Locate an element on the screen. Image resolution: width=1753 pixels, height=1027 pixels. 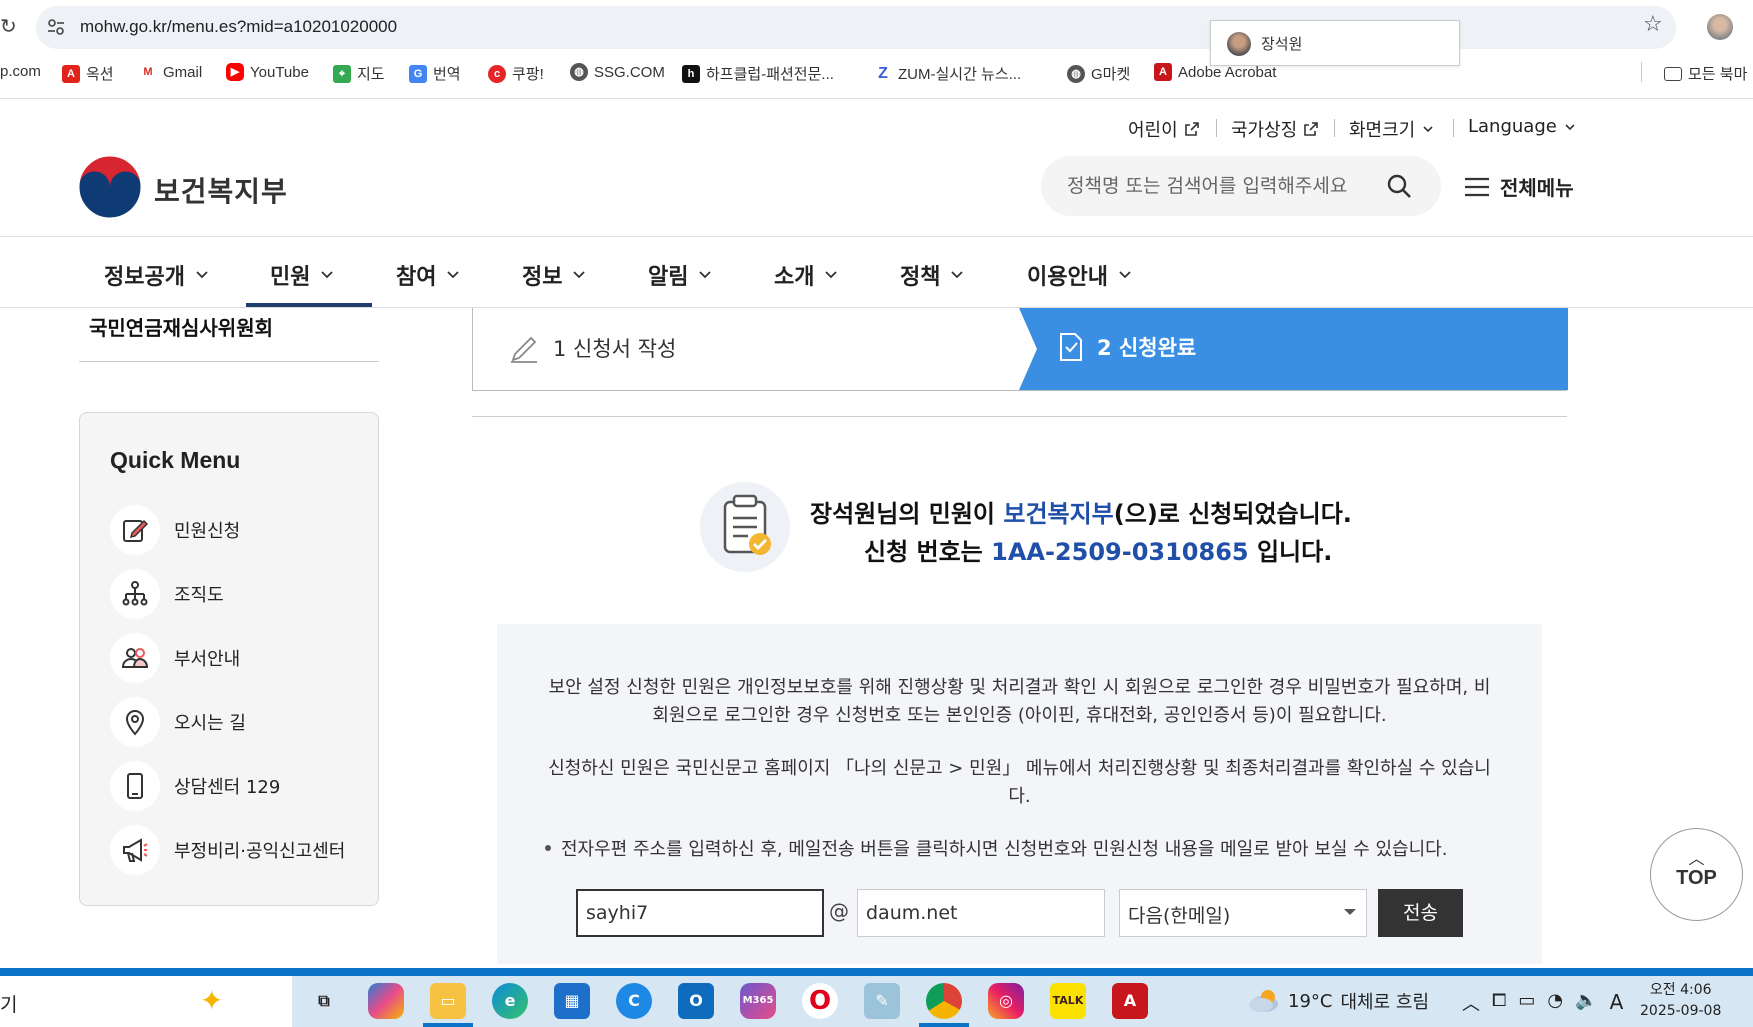
util-link-label: Language is located at coordinates (1512, 126).